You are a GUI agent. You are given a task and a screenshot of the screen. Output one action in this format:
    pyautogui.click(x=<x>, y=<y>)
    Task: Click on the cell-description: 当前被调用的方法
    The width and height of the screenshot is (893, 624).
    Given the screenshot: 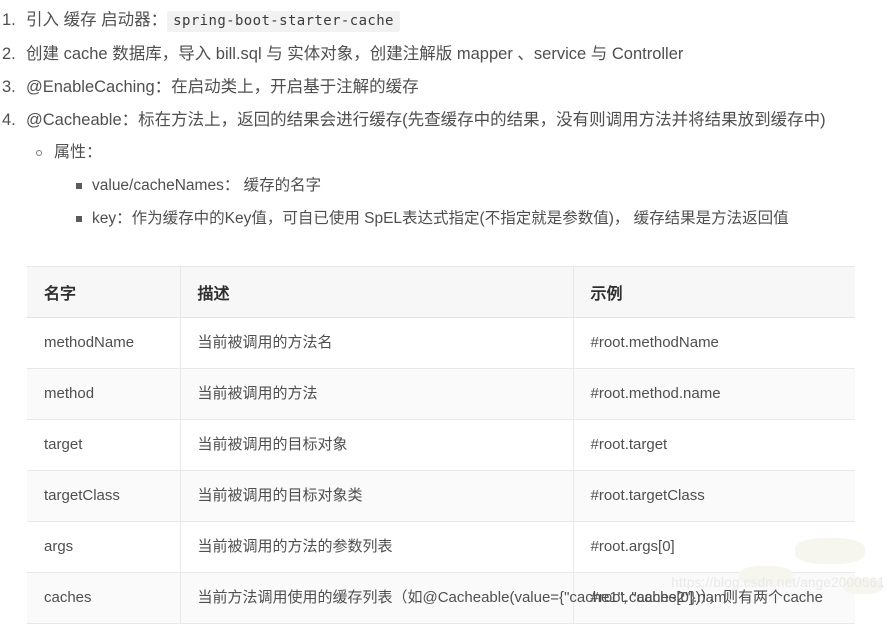 What is the action you would take?
    pyautogui.click(x=377, y=394)
    